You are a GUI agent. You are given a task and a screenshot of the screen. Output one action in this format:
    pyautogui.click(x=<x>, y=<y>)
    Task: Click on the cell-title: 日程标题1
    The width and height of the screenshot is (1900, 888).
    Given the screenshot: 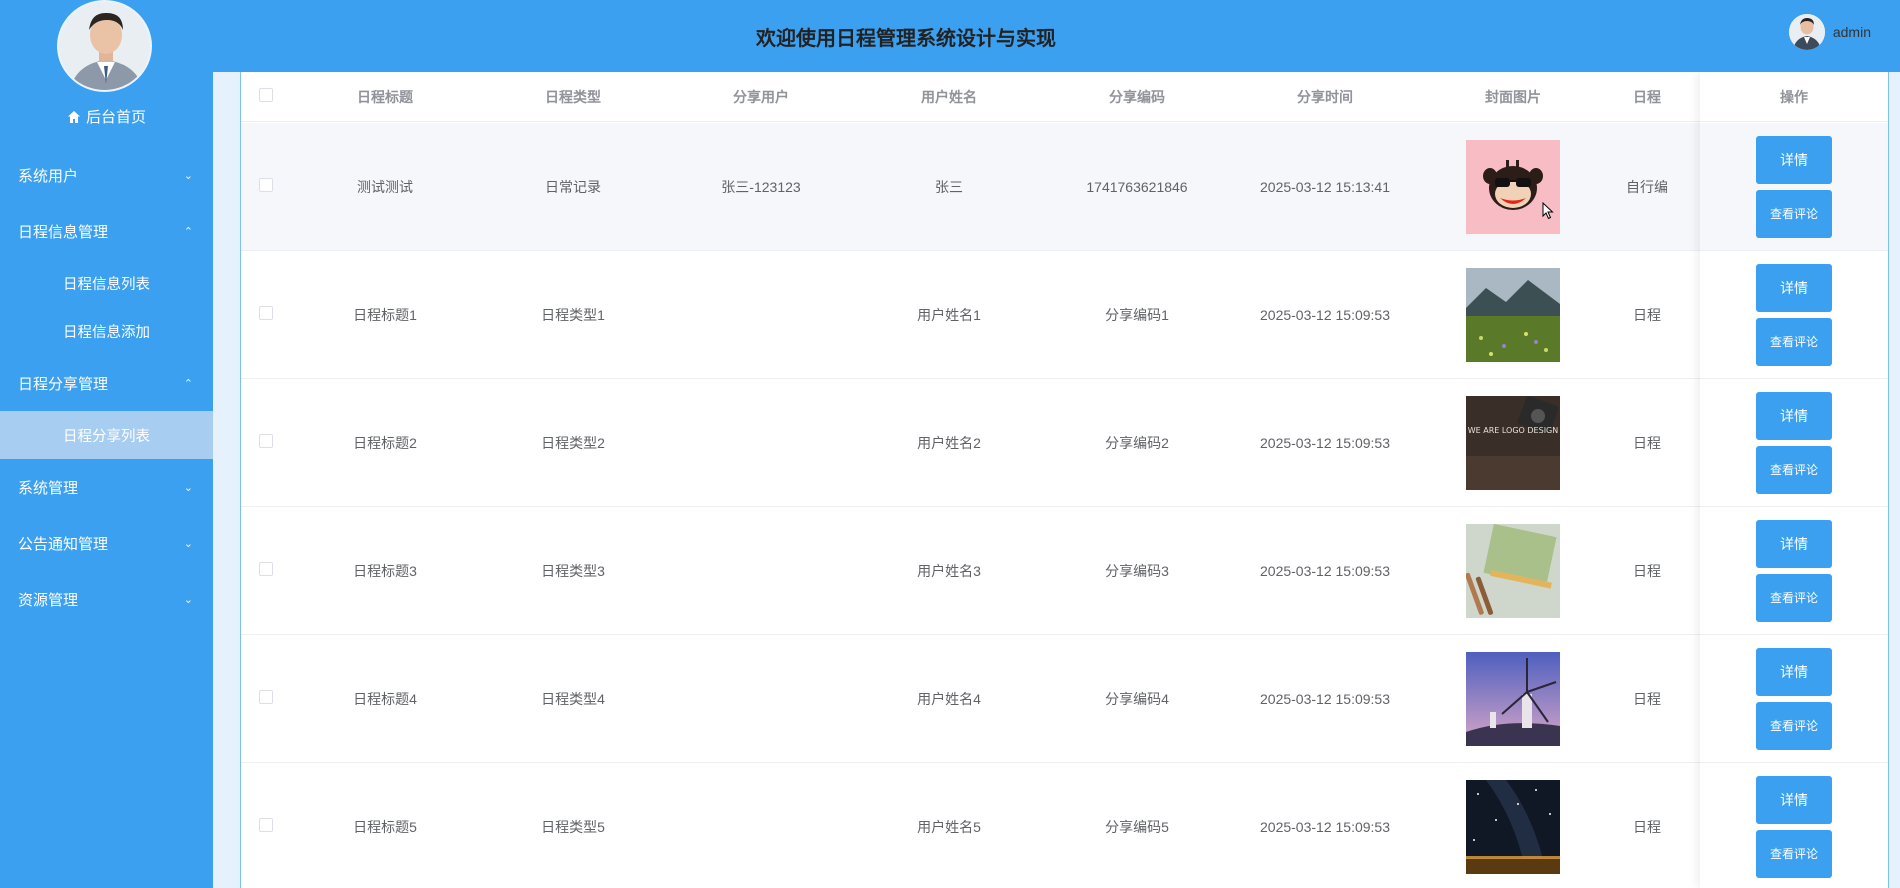 What is the action you would take?
    pyautogui.click(x=385, y=314)
    